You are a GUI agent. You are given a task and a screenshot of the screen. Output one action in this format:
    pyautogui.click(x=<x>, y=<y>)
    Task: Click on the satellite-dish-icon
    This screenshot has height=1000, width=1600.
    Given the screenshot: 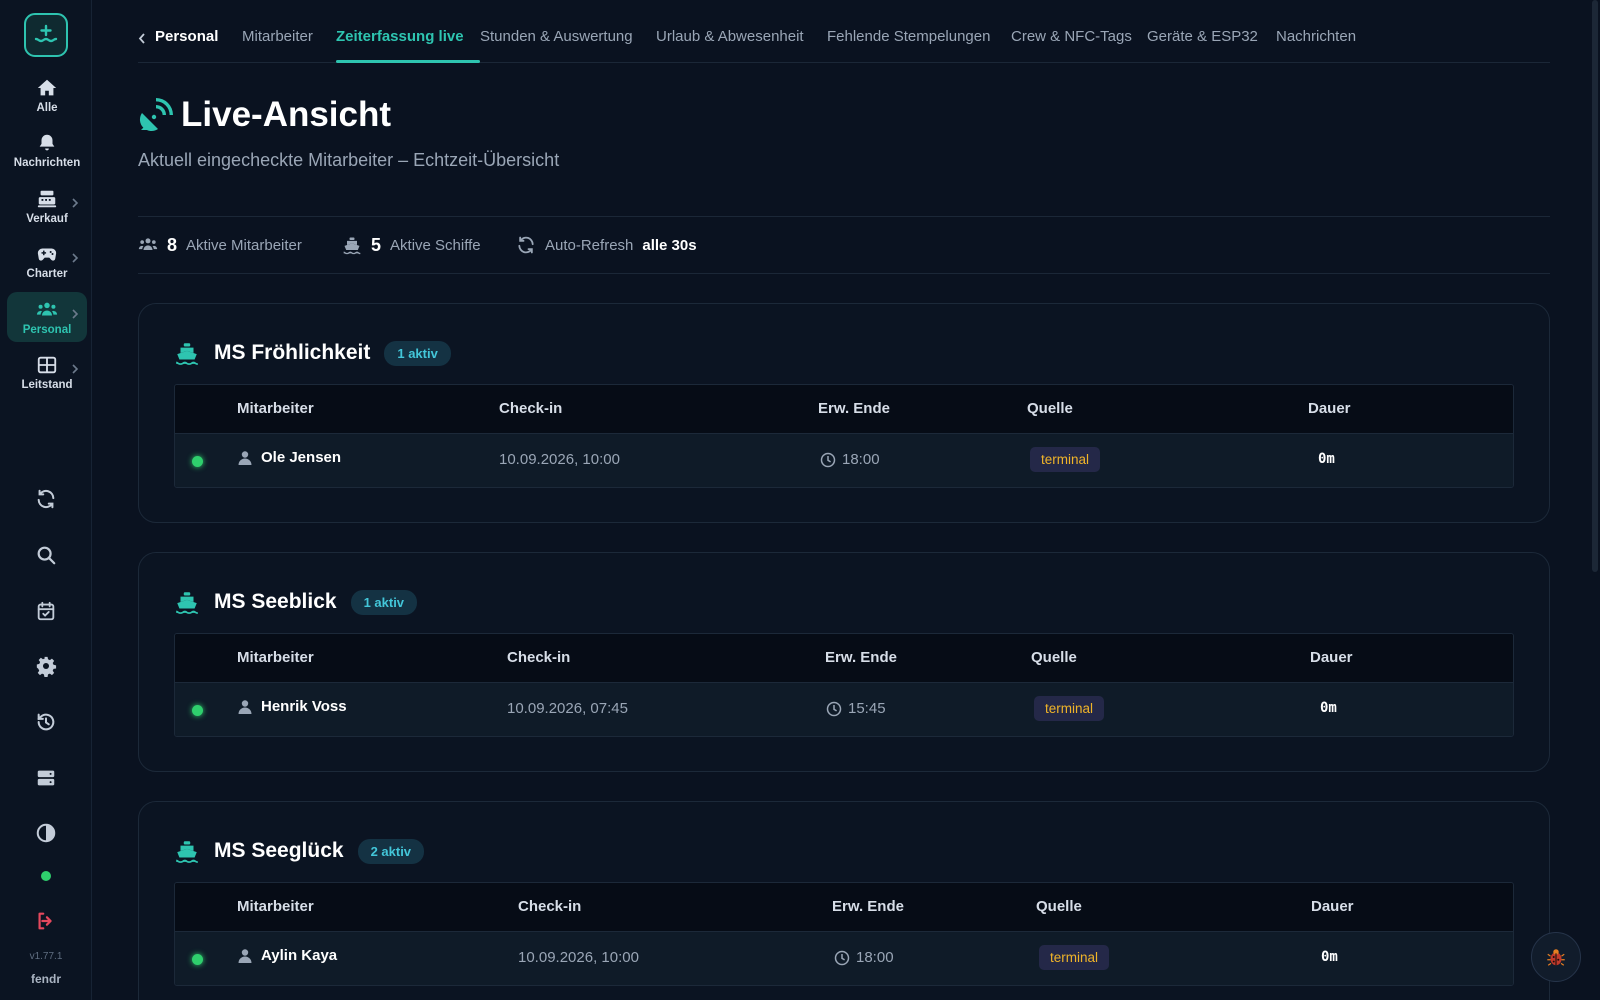 What is the action you would take?
    pyautogui.click(x=156, y=115)
    